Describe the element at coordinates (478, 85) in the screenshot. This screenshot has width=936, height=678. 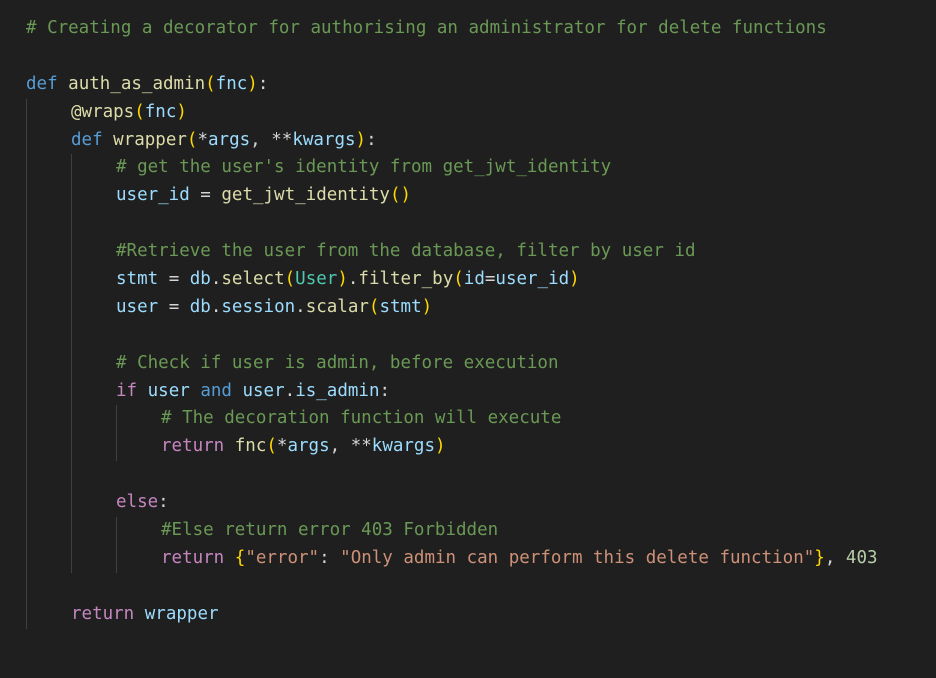
I see `code-line: def auth_as_admin(fnc):` at that location.